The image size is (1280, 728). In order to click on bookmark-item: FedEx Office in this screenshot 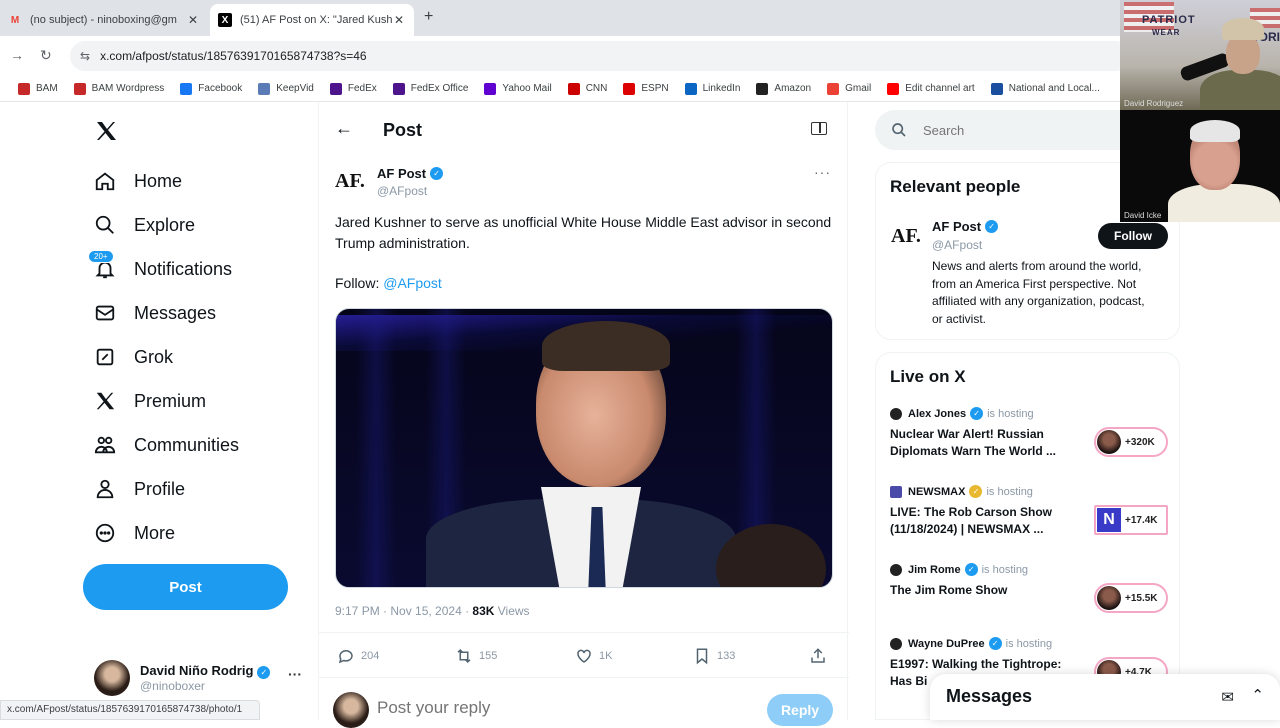, I will do `click(430, 88)`.